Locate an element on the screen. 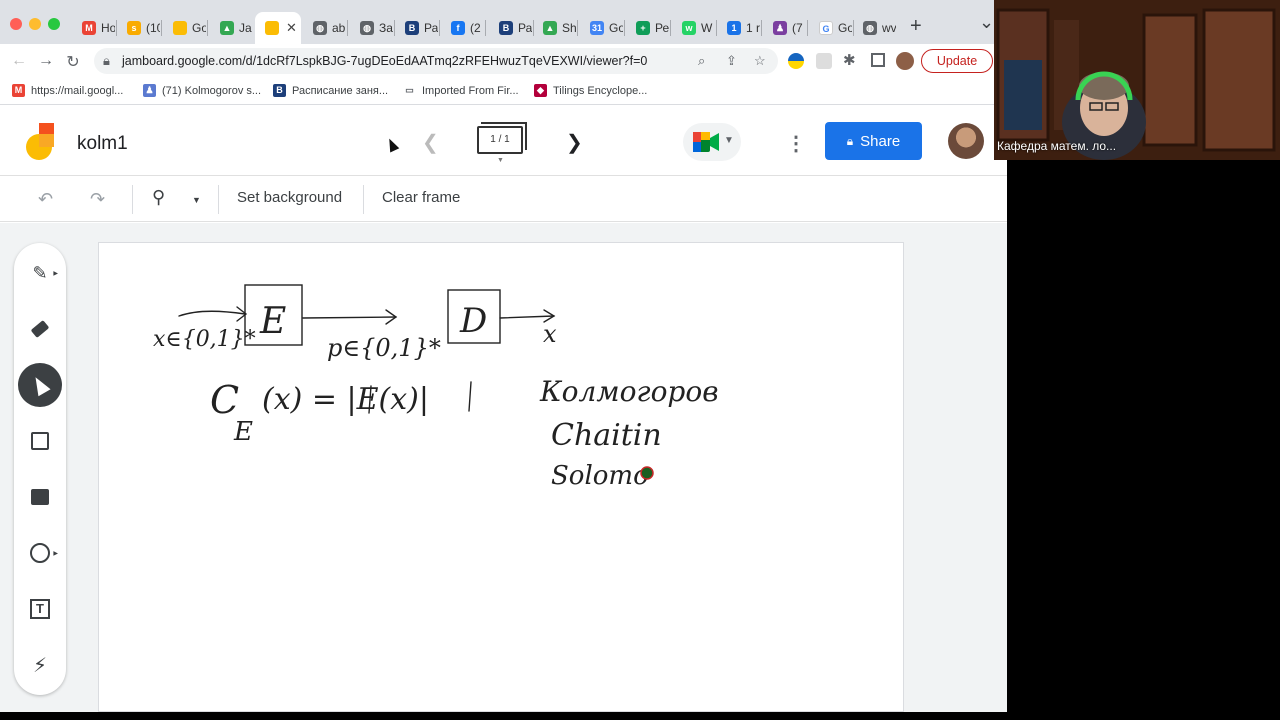 The width and height of the screenshot is (1280, 720). undo-button: ↶ is located at coordinates (45, 199).